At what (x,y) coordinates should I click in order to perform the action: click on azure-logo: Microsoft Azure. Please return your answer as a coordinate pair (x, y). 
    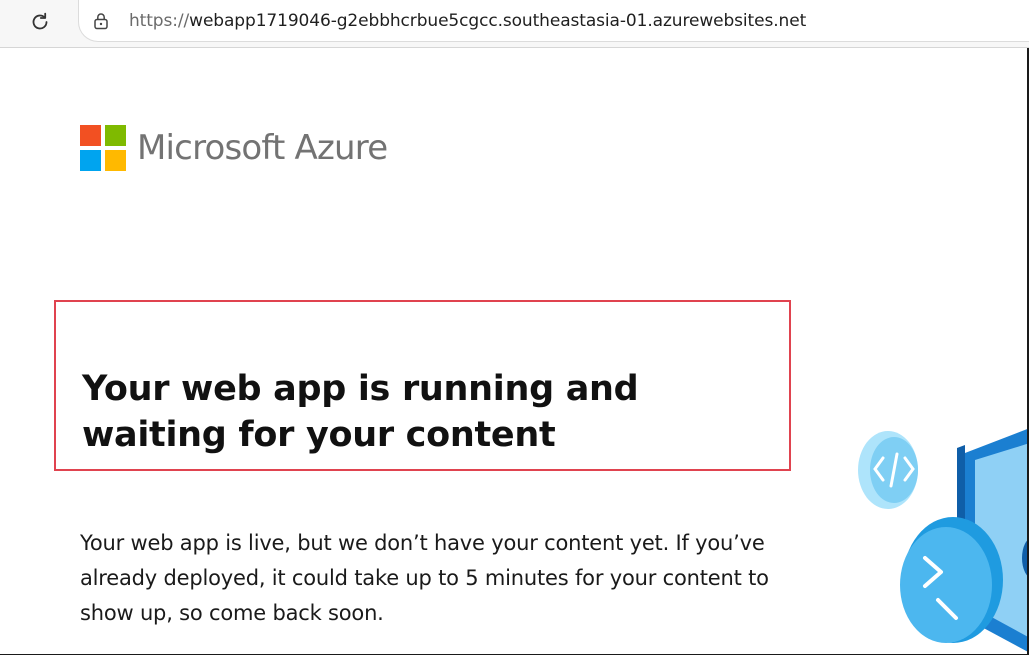
    Looking at the image, I should click on (234, 148).